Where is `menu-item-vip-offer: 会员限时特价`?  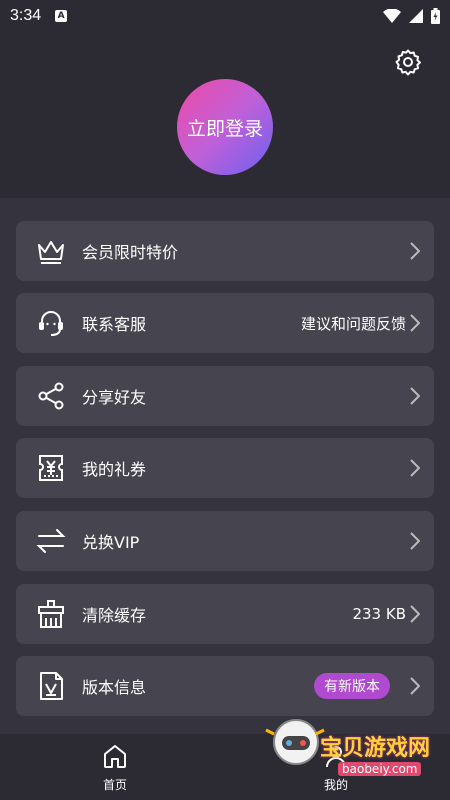 menu-item-vip-offer: 会员限时特价 is located at coordinates (225, 251).